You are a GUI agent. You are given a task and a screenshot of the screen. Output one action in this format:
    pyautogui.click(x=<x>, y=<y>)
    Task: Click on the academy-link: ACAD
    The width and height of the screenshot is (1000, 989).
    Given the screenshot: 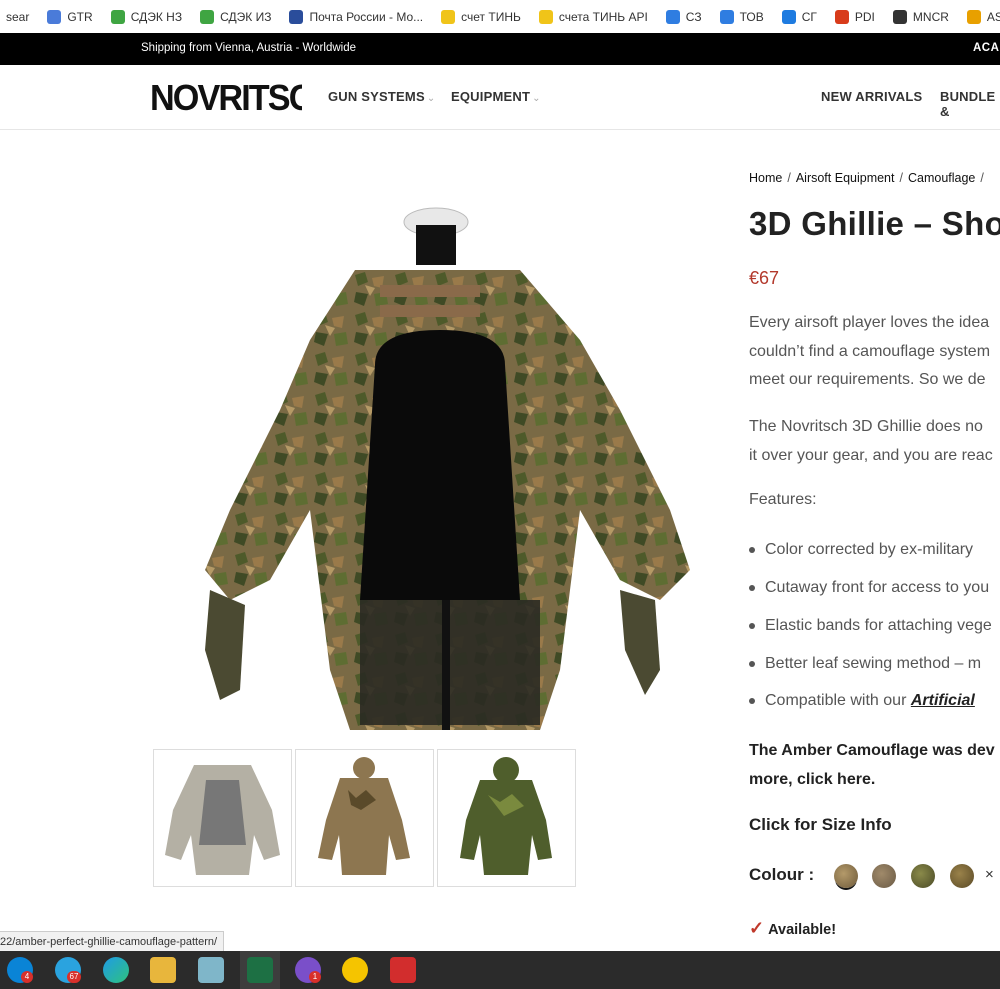 What is the action you would take?
    pyautogui.click(x=986, y=48)
    